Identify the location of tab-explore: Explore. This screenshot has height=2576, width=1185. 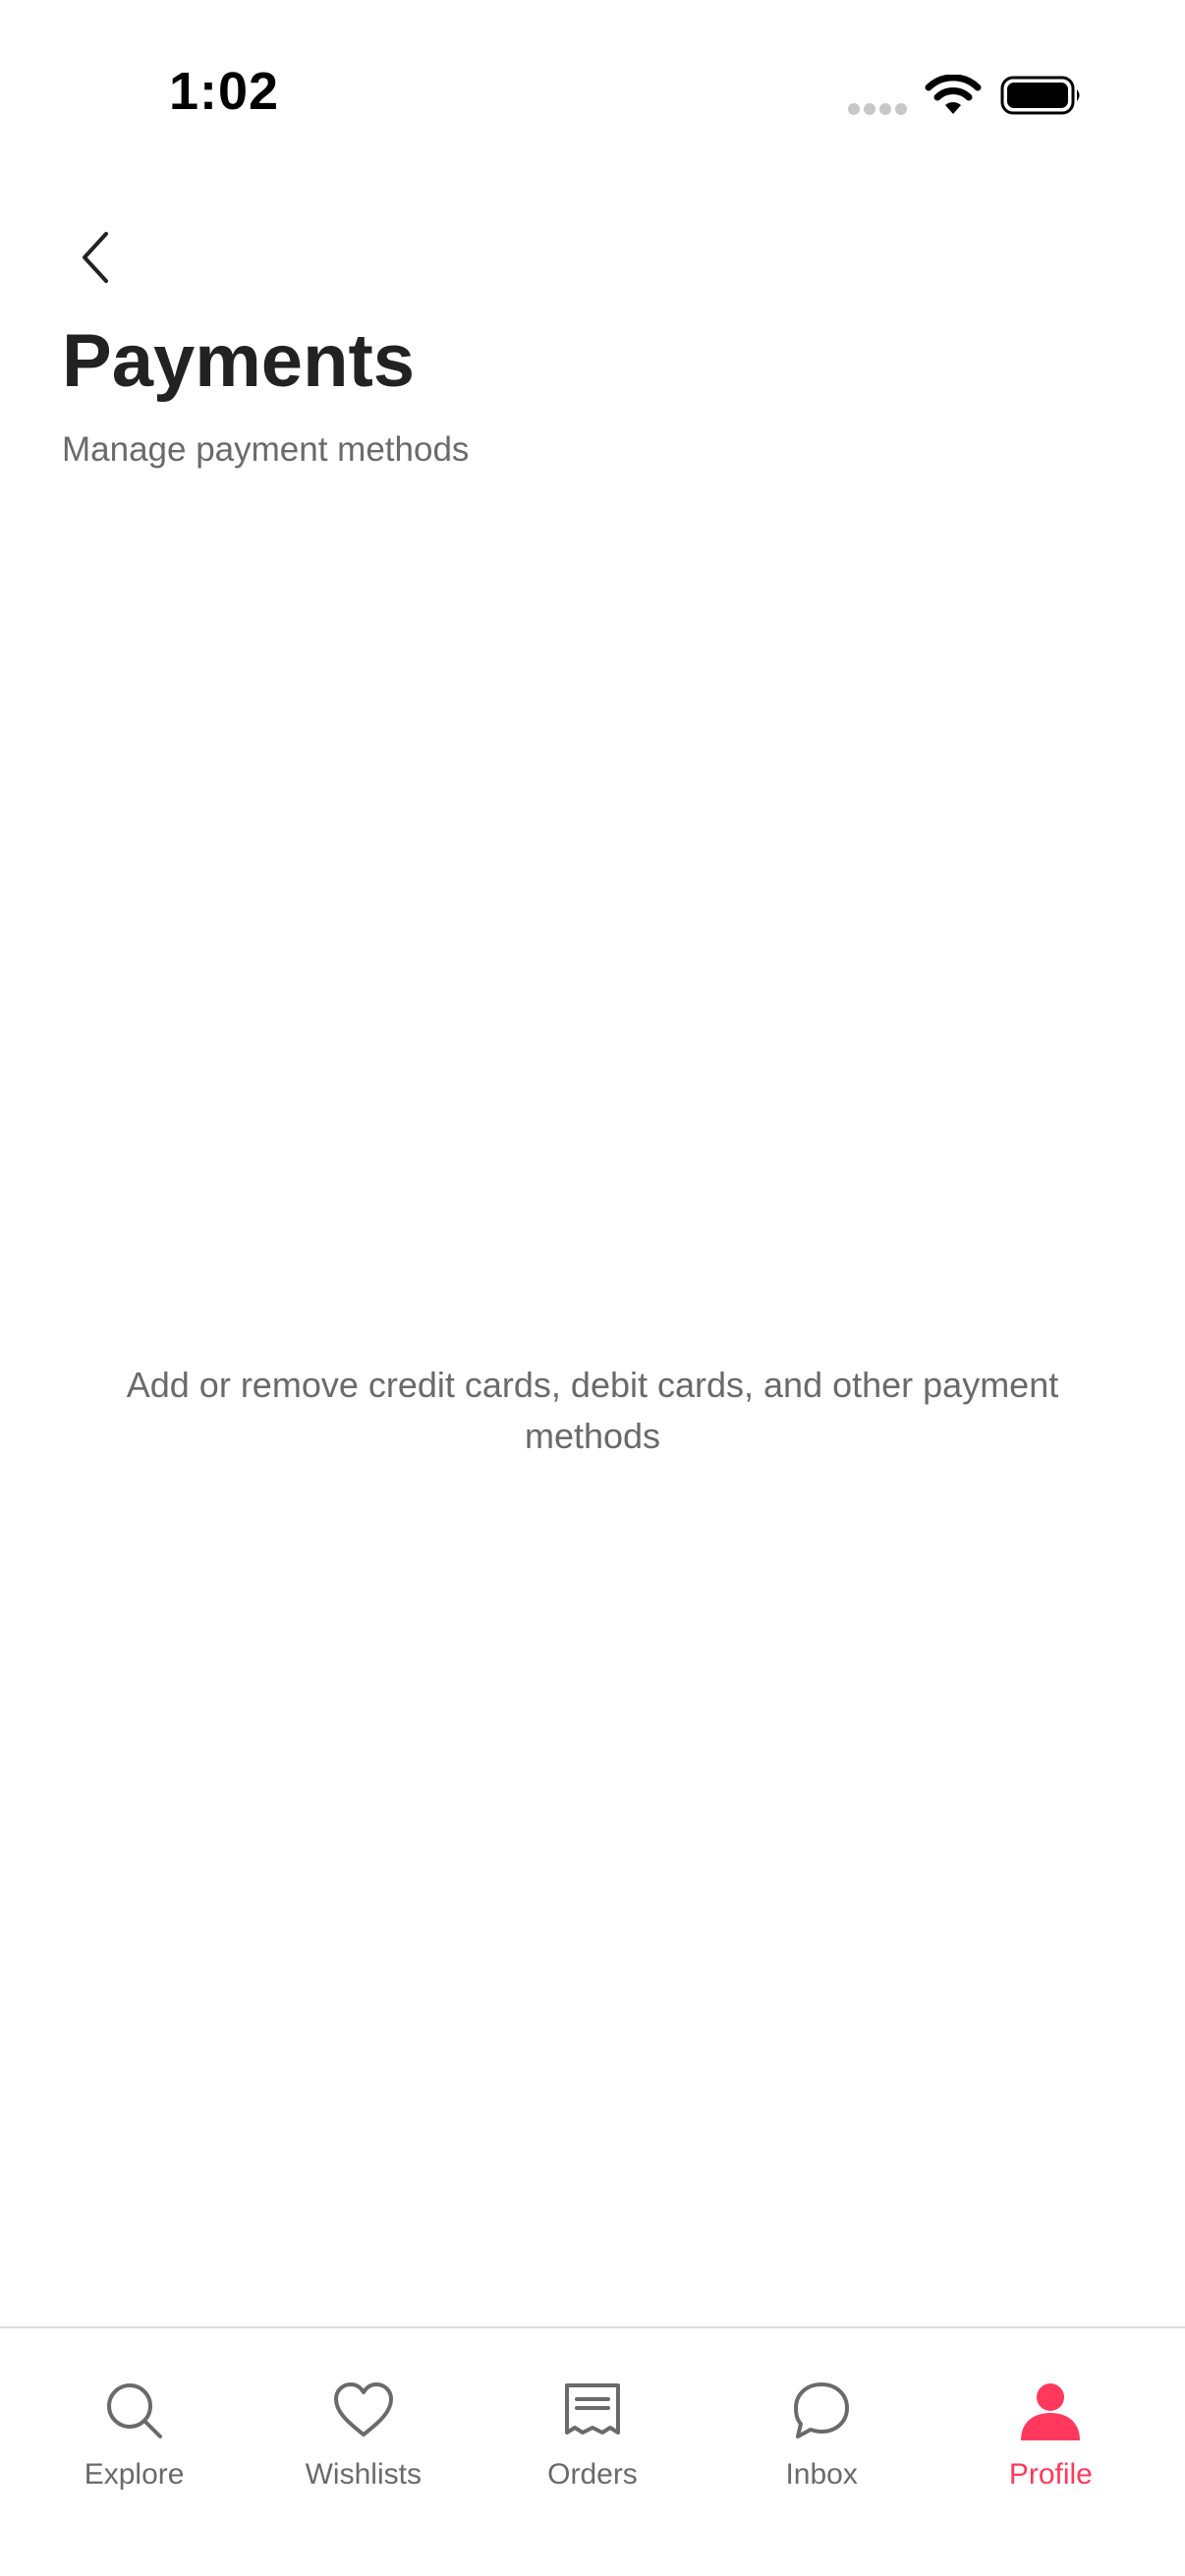
(135, 2410).